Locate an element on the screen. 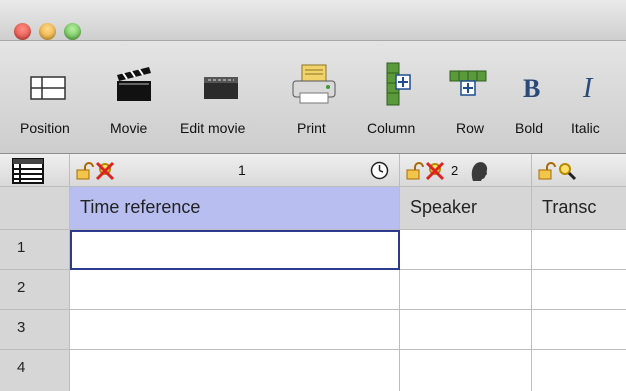 The image size is (626, 391). column-header-time-reference: Time reference is located at coordinates (235, 208).